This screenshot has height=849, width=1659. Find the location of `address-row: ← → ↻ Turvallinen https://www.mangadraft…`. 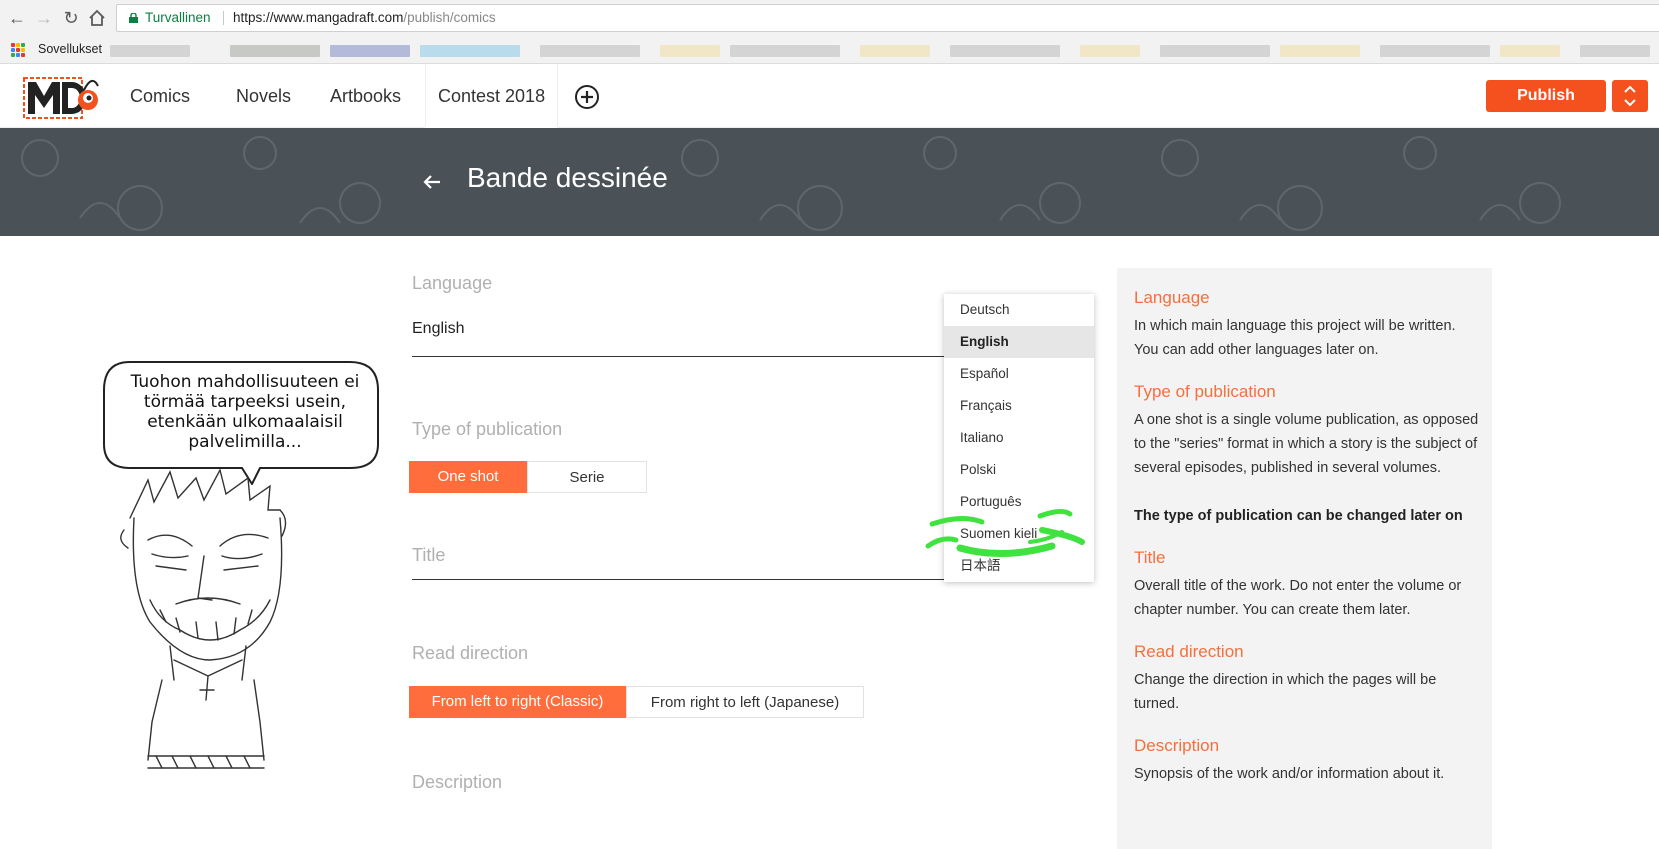

address-row: ← → ↻ Turvallinen https://www.mangadraft… is located at coordinates (829, 18).